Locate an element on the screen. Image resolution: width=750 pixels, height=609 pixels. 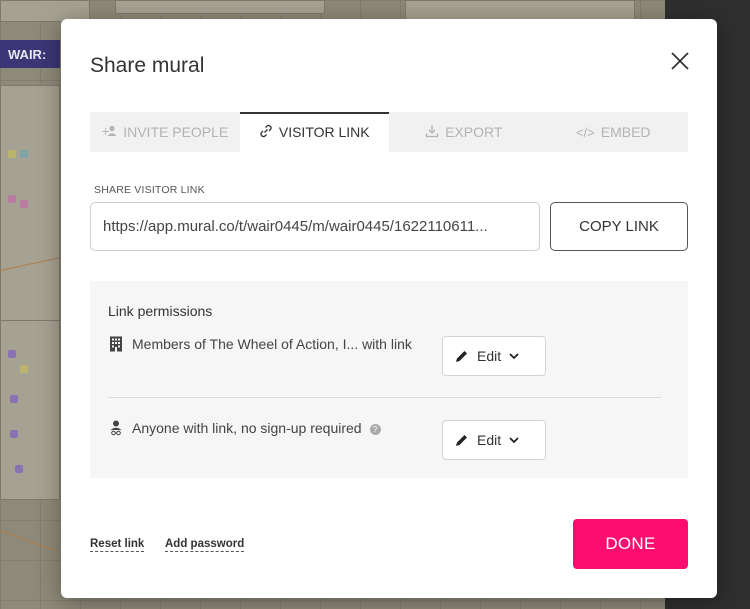
copy-link-button: COPY LINK is located at coordinates (619, 226).